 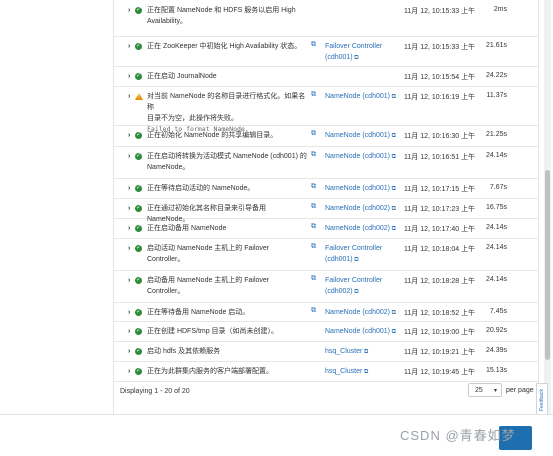 I want to click on step-description-line: 正在等待备用 NameNode 启动。, so click(x=198, y=312).